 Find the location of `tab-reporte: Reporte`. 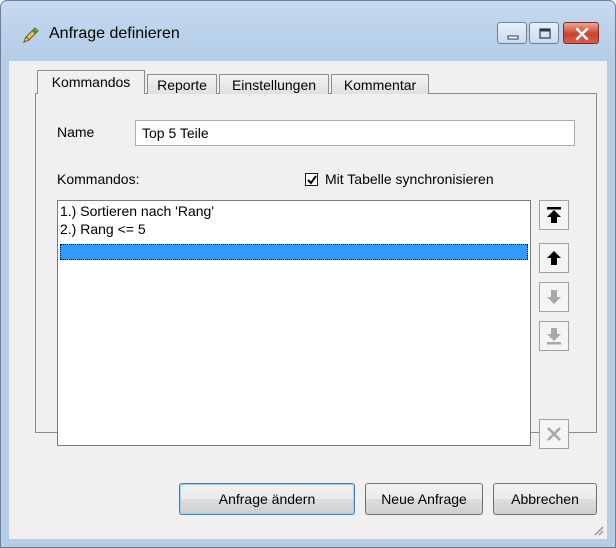

tab-reporte: Reporte is located at coordinates (182, 84).